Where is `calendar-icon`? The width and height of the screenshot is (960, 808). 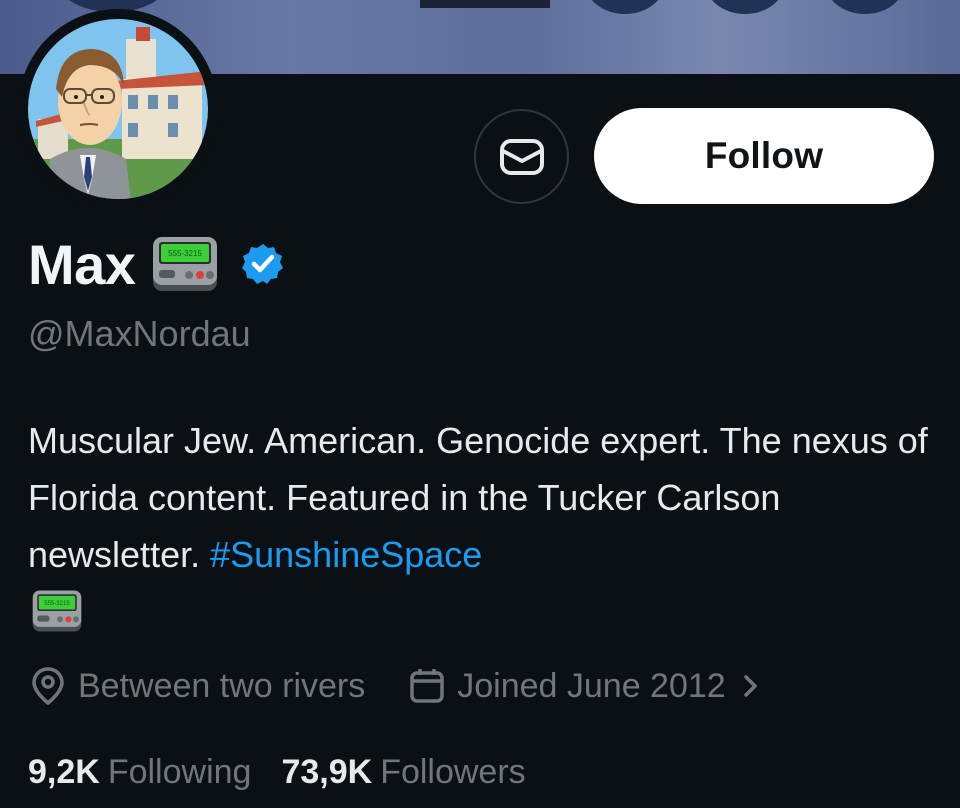
calendar-icon is located at coordinates (427, 686).